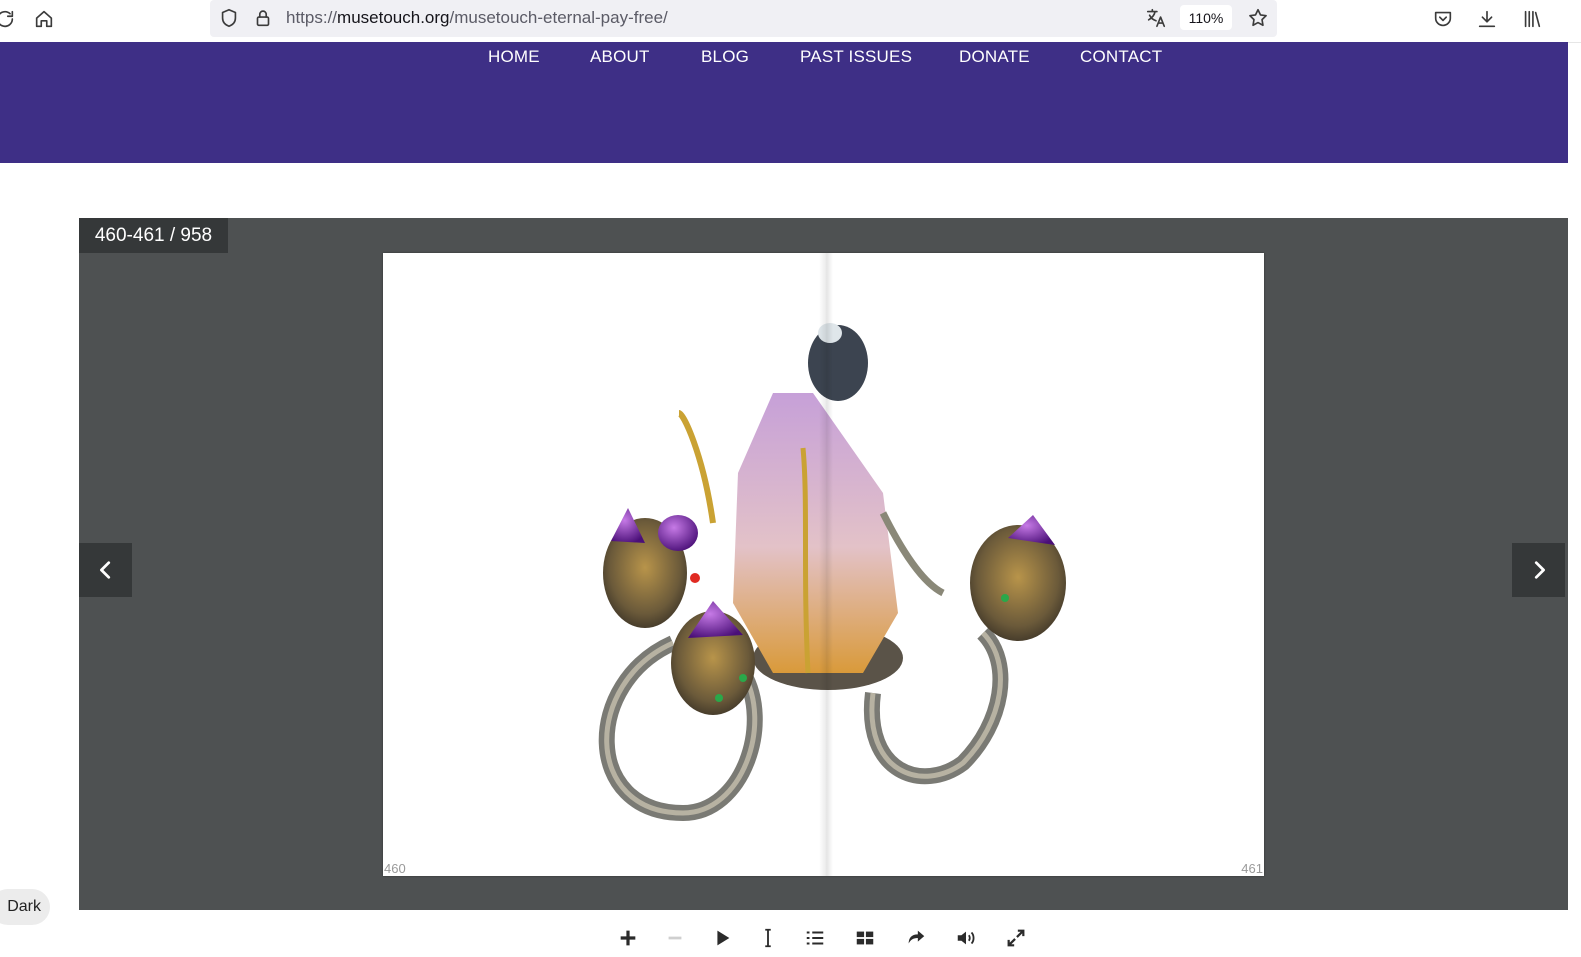 This screenshot has width=1581, height=957. I want to click on nav-home: HOME, so click(514, 57).